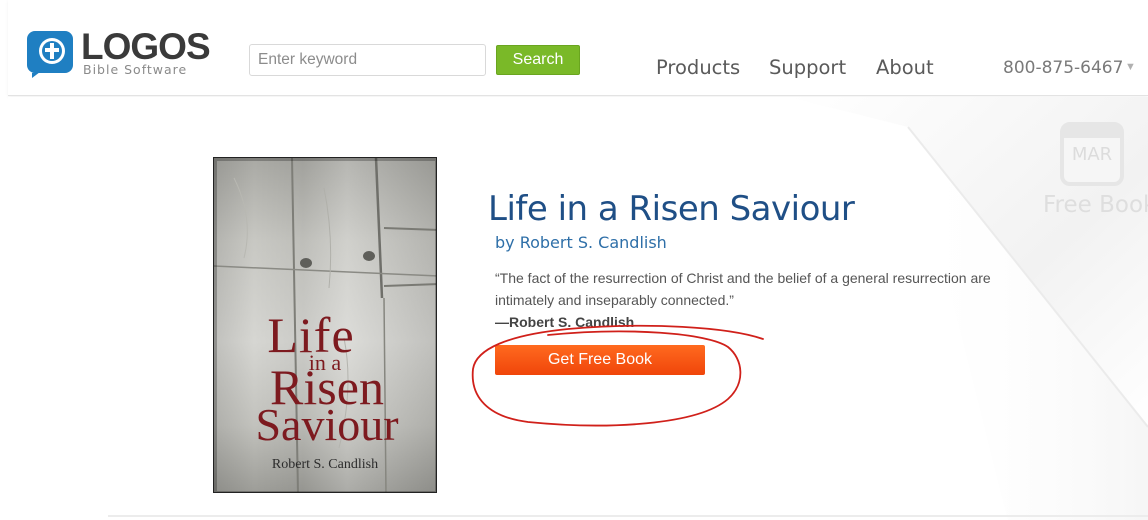 This screenshot has width=1148, height=520. What do you see at coordinates (671, 209) in the screenshot?
I see `book-title: Life in a Risen Saviour` at bounding box center [671, 209].